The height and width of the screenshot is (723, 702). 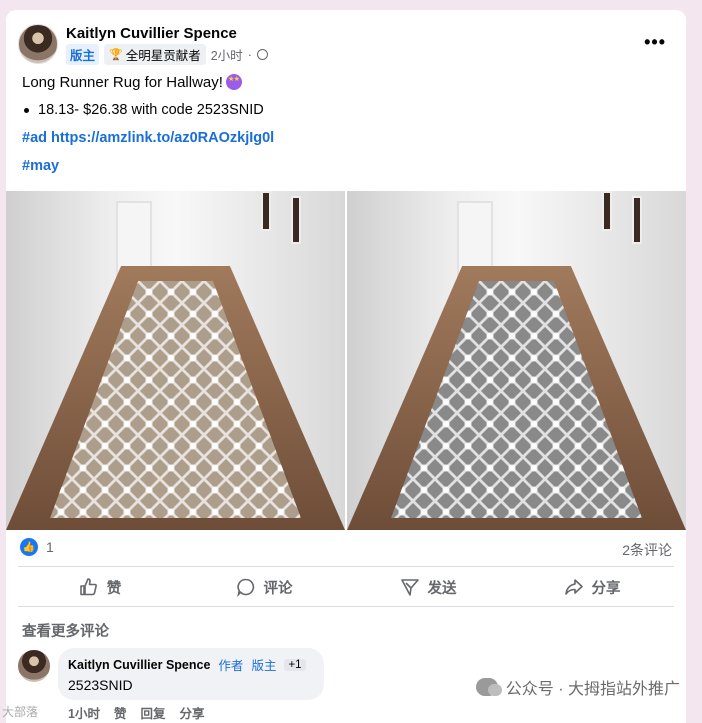 I want to click on comment-share-link: 分享, so click(x=191, y=712).